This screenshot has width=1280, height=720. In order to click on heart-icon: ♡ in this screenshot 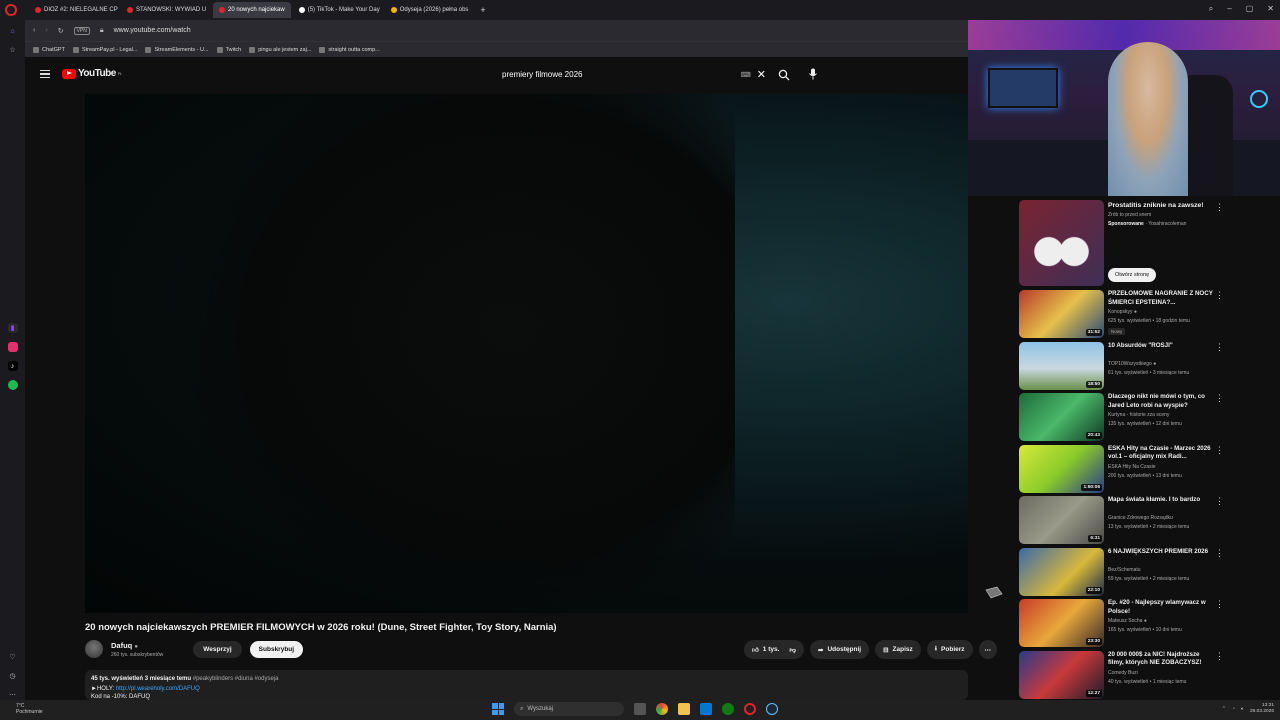, I will do `click(13, 657)`.